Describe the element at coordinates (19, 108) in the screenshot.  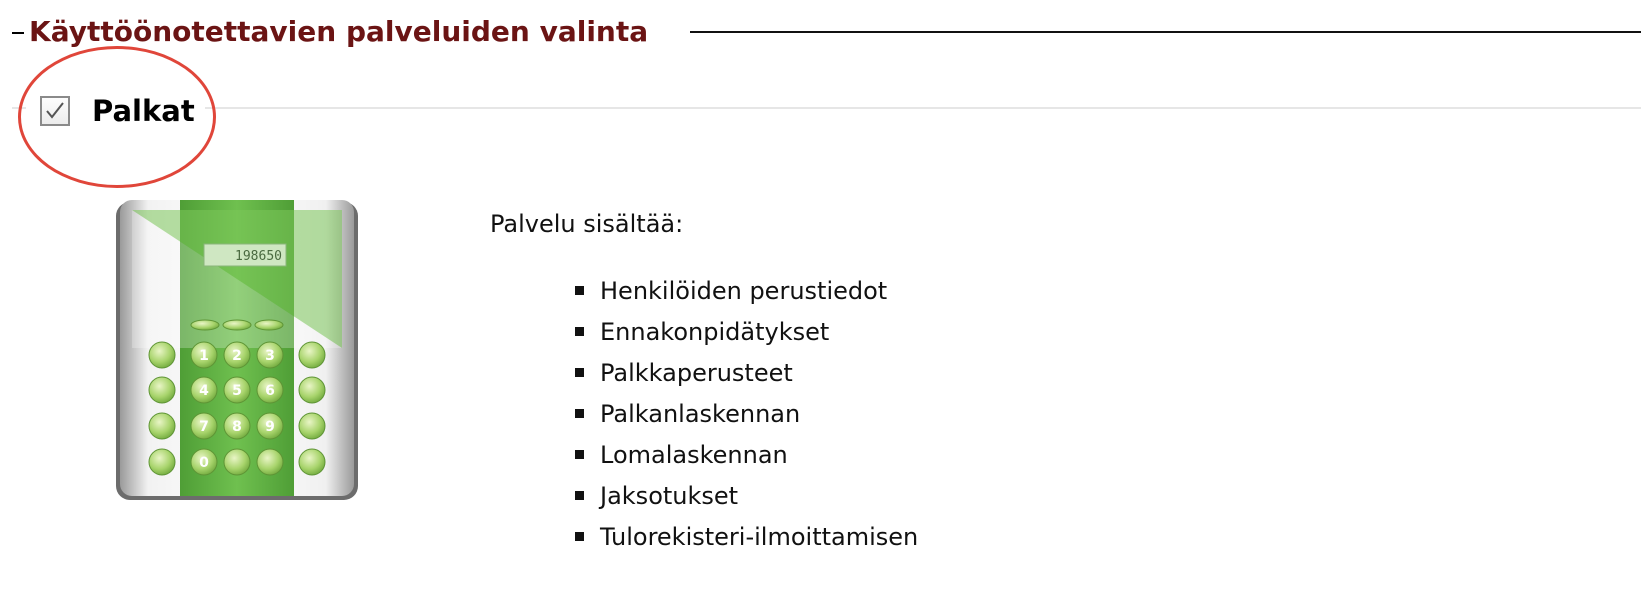
I see `service-divider-left` at that location.